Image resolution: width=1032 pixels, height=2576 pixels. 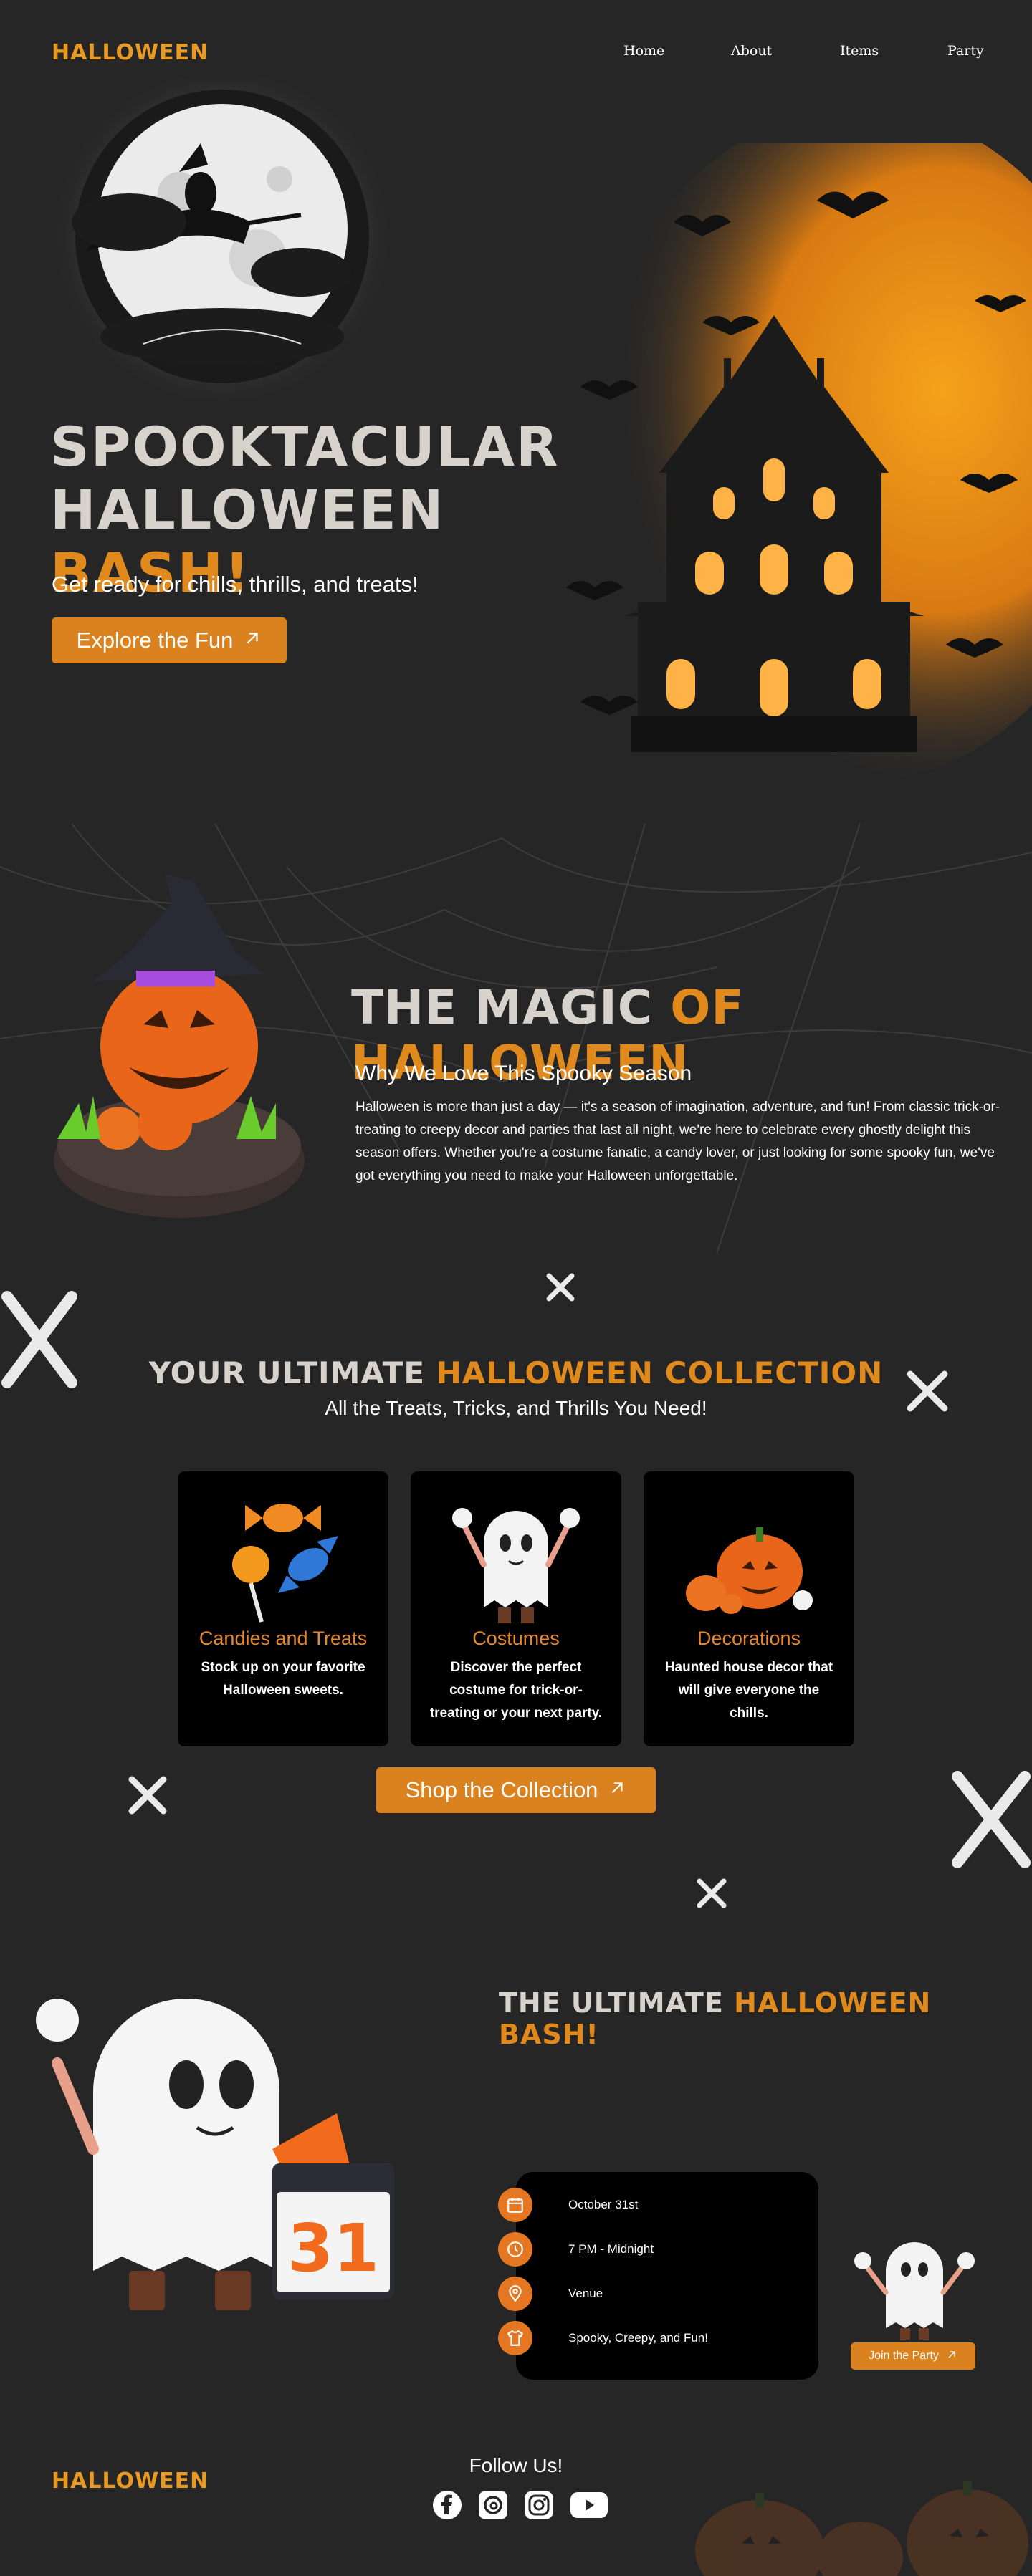 What do you see at coordinates (515, 2338) in the screenshot?
I see `shirt-icon` at bounding box center [515, 2338].